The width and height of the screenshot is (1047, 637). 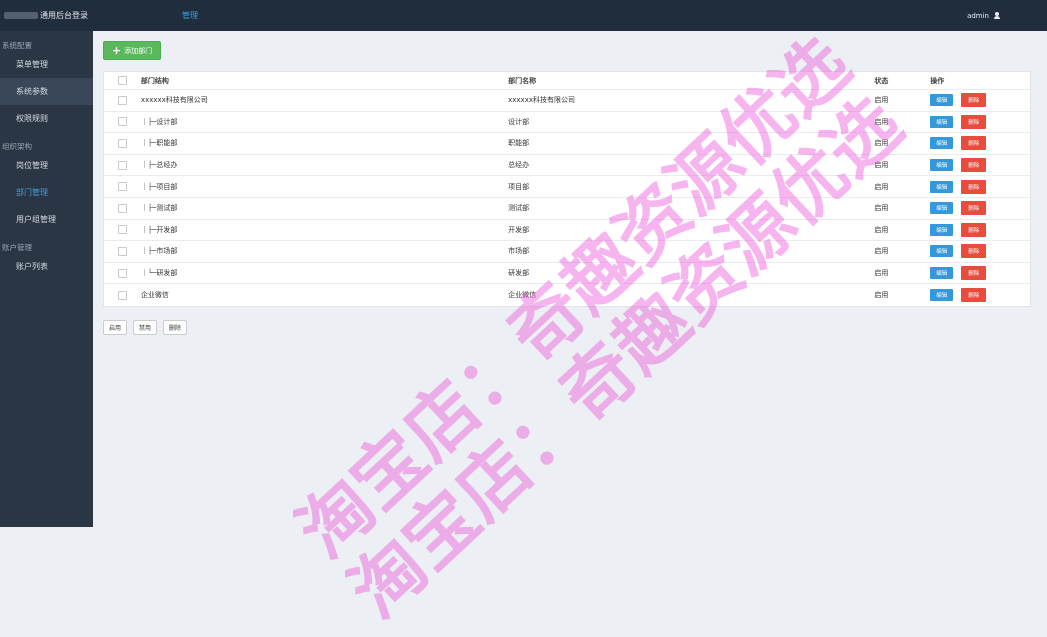 What do you see at coordinates (519, 229) in the screenshot?
I see `department-name: 开发部` at bounding box center [519, 229].